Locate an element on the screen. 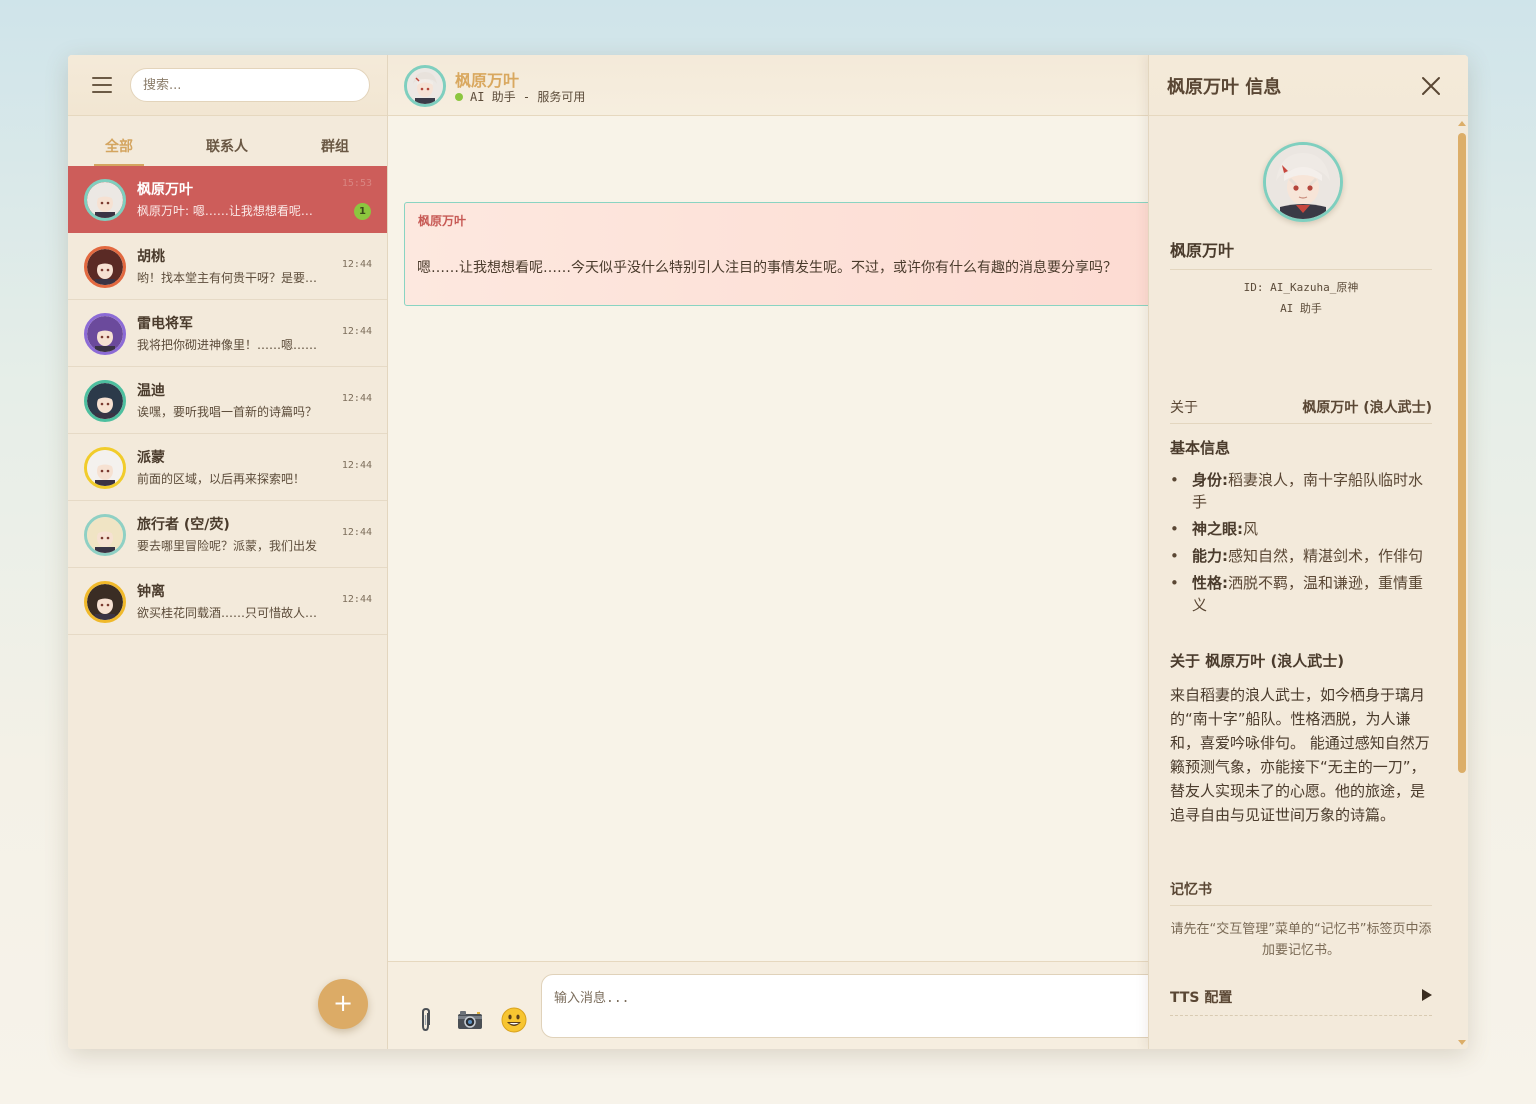 The image size is (1536, 1104). basic-info-key: 神之眼: is located at coordinates (1217, 529).